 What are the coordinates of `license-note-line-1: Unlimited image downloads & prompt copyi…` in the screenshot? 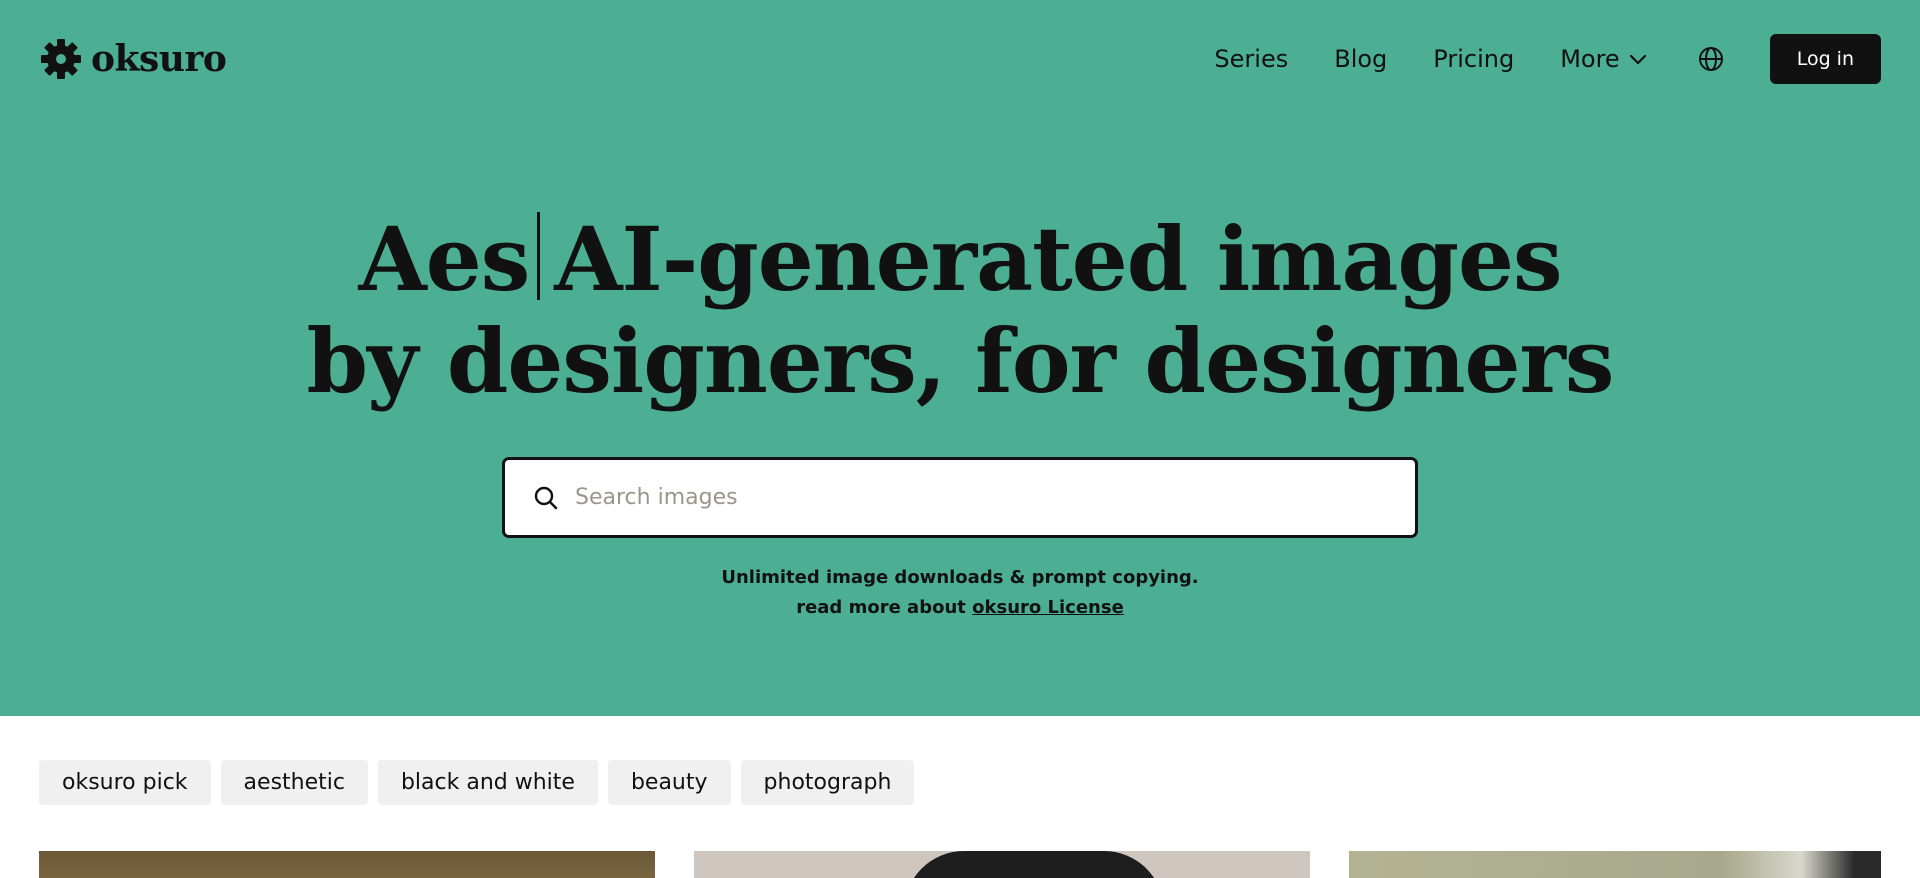 It's located at (960, 577).